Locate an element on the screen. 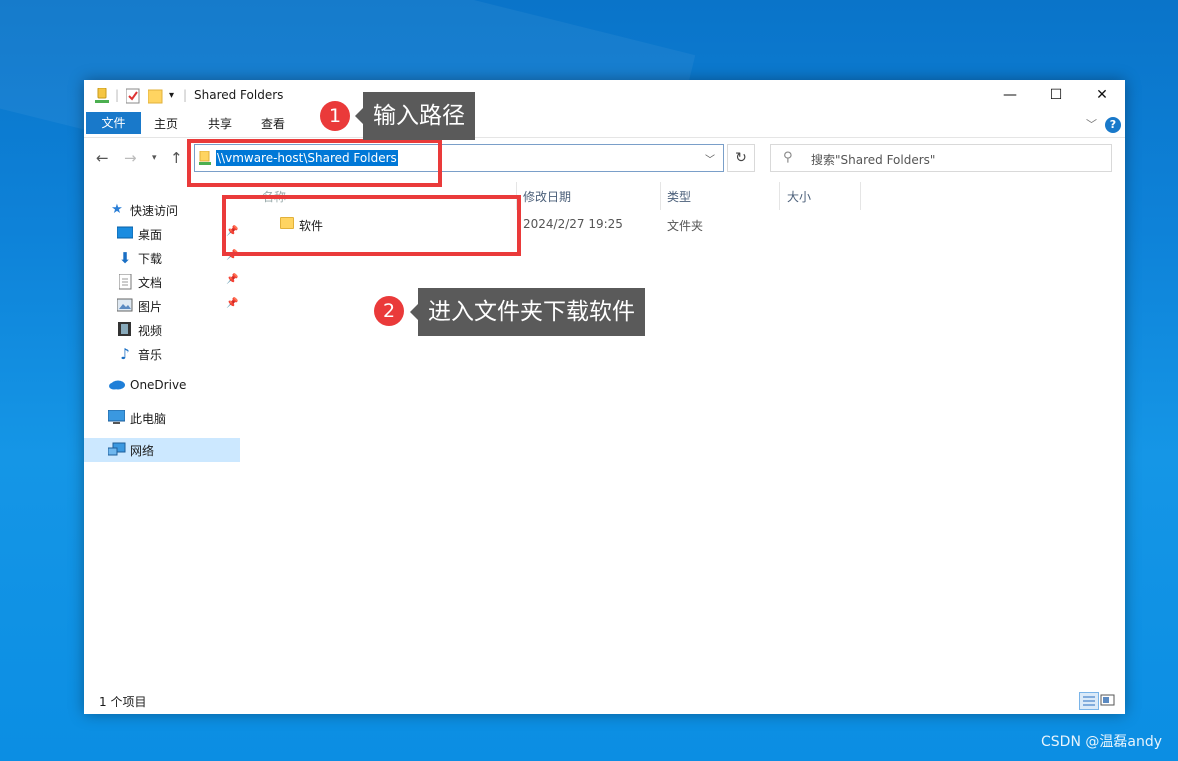  download-icon: ⬇ is located at coordinates (125, 258).